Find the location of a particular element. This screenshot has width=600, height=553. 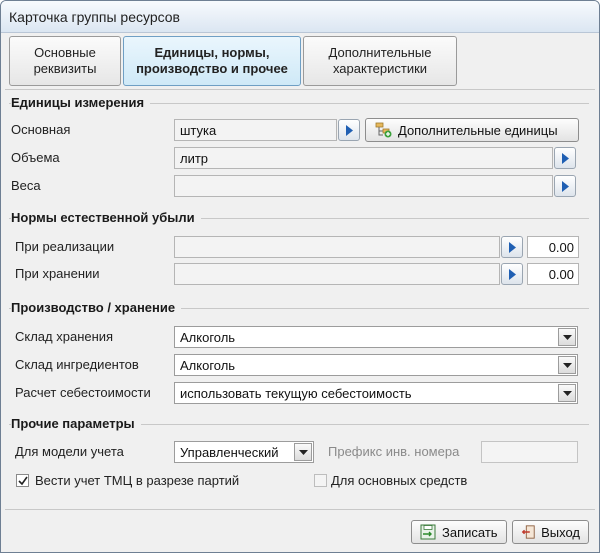

section-title-other: Прочие параметры is located at coordinates (76, 423).